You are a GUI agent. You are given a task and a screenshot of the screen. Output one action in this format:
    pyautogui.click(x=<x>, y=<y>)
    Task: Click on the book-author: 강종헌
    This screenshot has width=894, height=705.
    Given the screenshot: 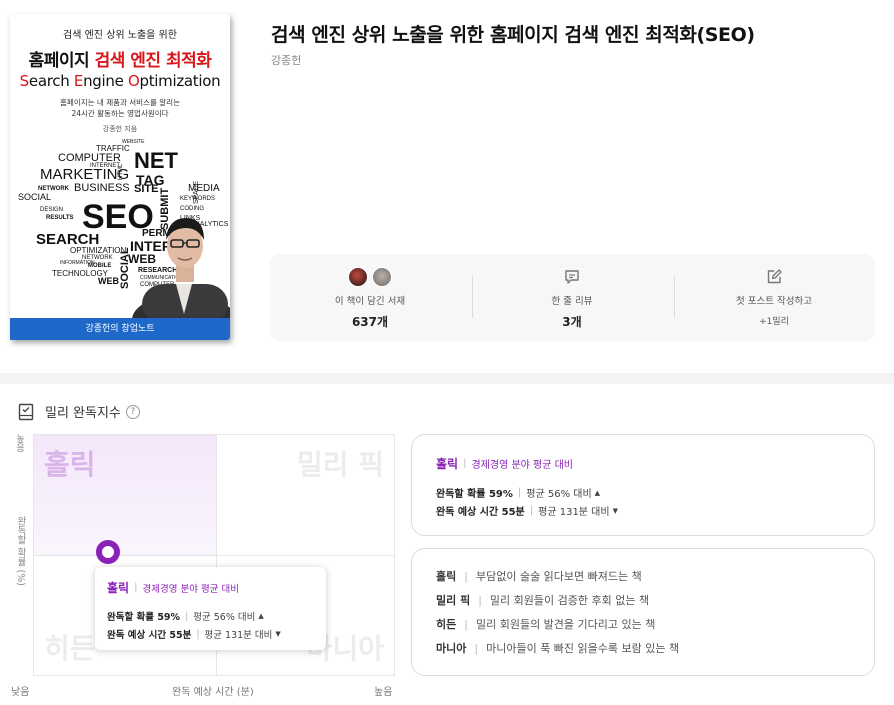 What is the action you would take?
    pyautogui.click(x=286, y=60)
    